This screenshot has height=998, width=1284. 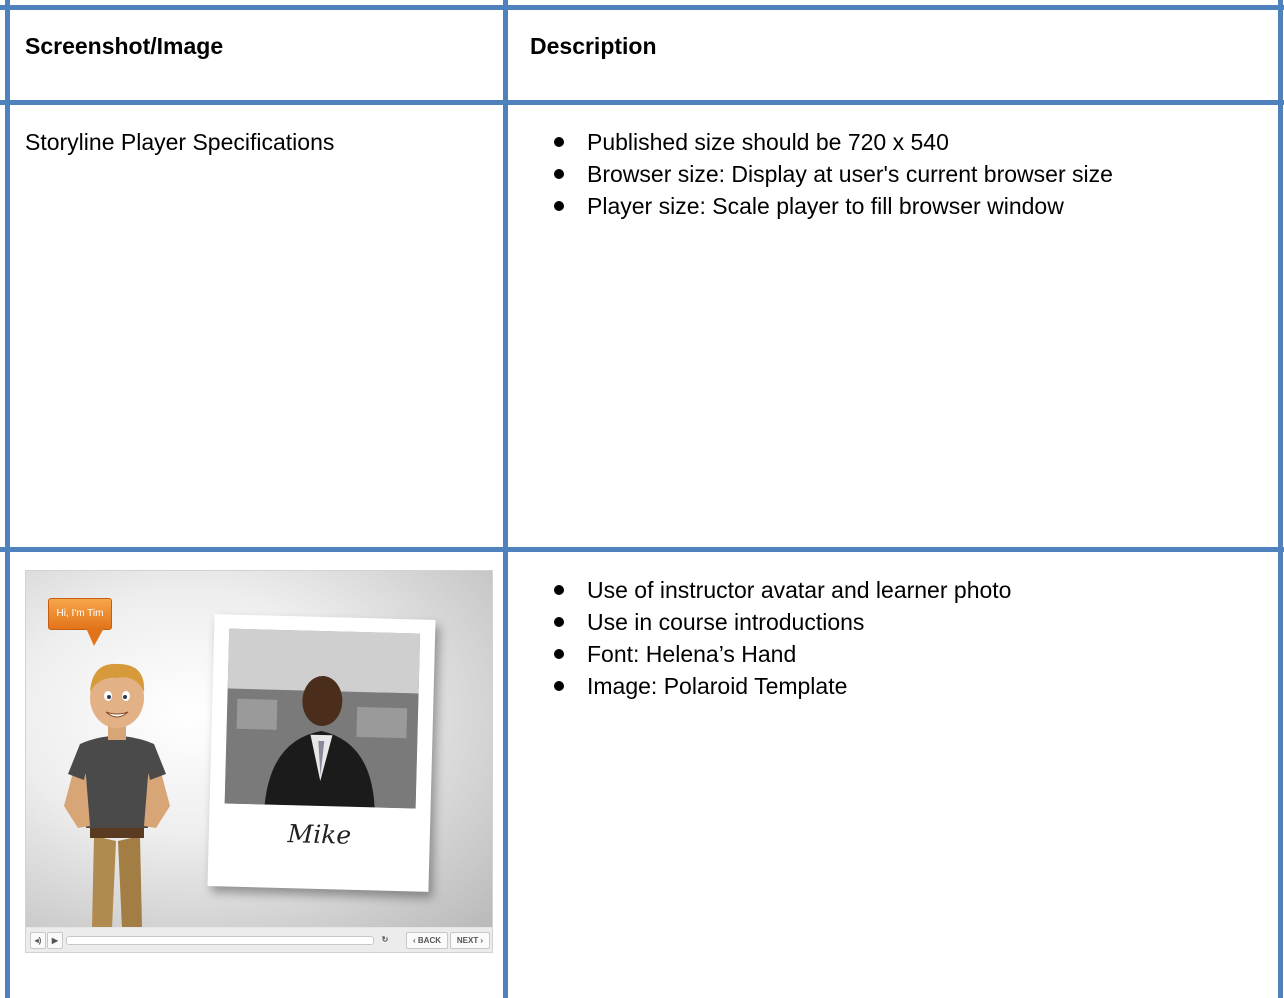 What do you see at coordinates (890, 142) in the screenshot?
I see `list-item: Published size should be 720 x 540` at bounding box center [890, 142].